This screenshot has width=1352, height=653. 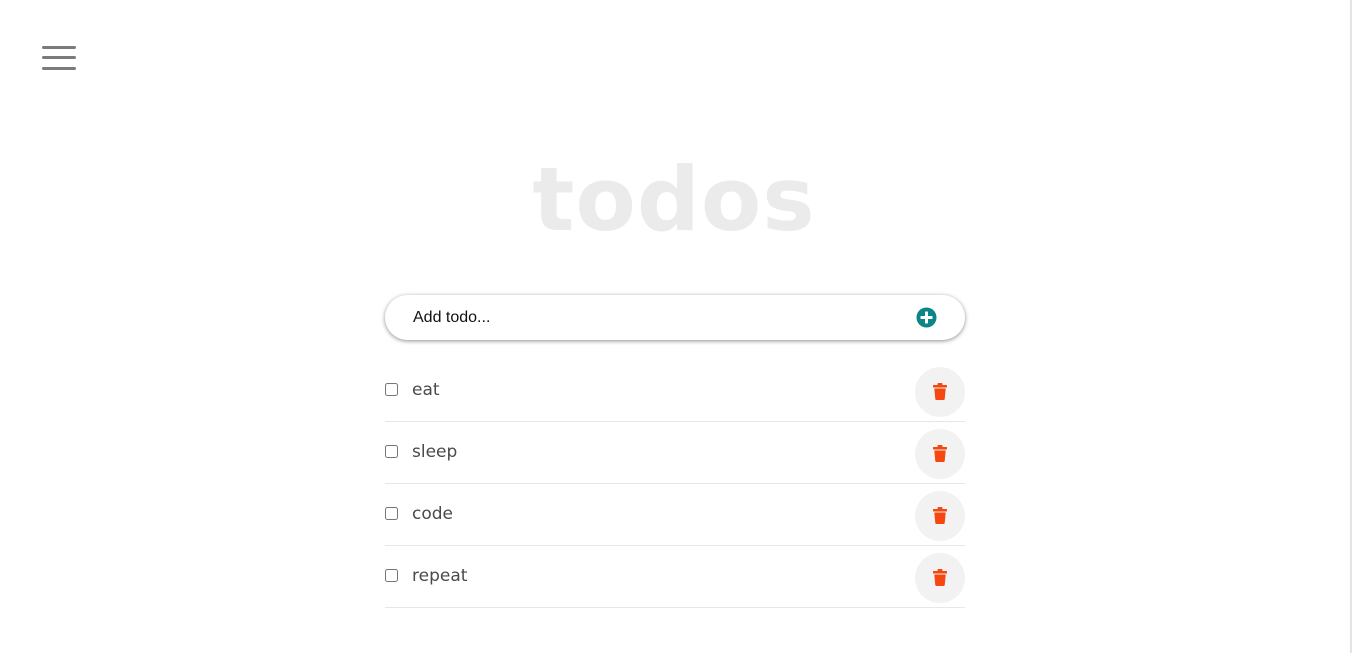 I want to click on menu-button, so click(x=60, y=59).